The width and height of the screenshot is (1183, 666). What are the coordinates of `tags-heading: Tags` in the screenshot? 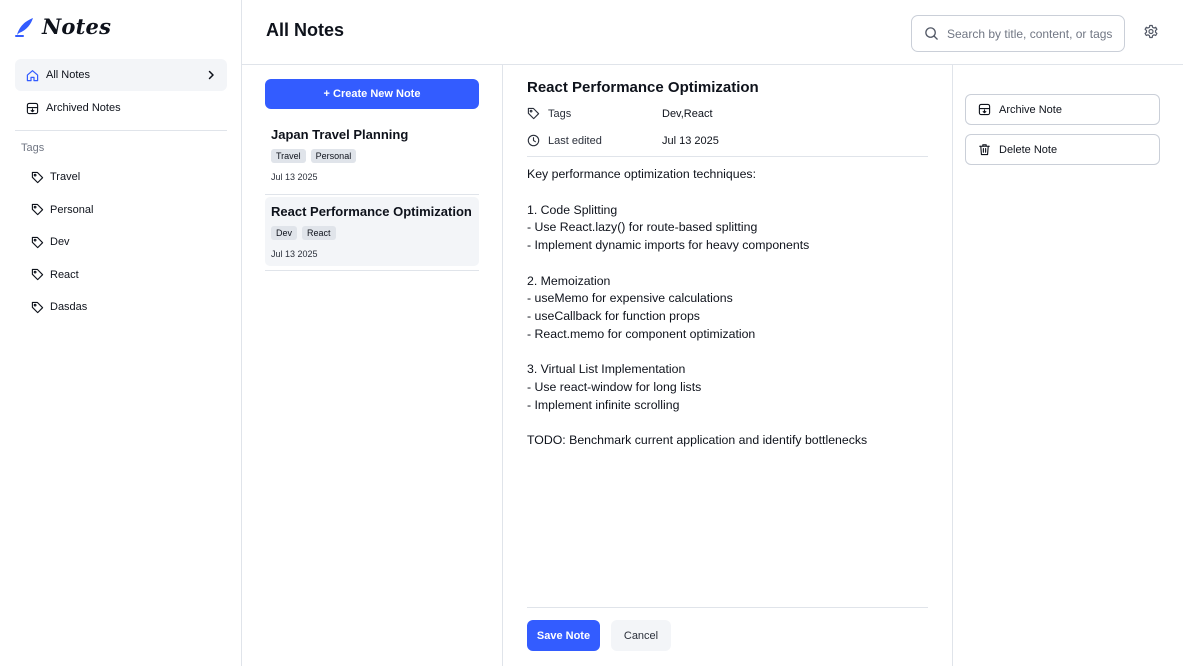 It's located at (33, 148).